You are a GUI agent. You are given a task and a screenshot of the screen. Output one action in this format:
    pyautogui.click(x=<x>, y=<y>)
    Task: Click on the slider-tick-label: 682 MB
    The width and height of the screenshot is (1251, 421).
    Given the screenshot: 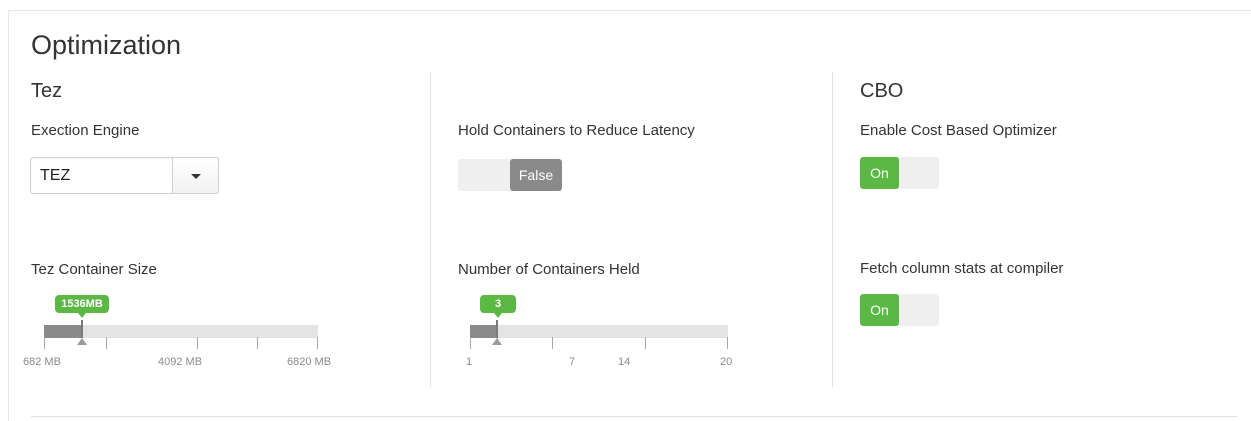 What is the action you would take?
    pyautogui.click(x=42, y=362)
    